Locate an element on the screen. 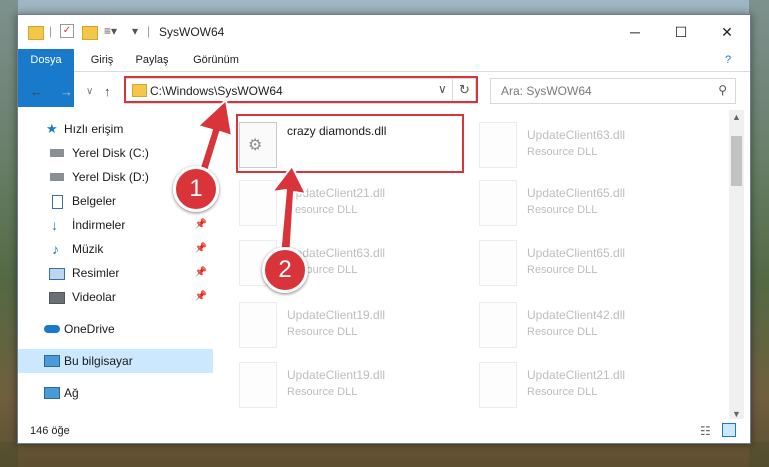  address-highlight-box is located at coordinates (301, 89).